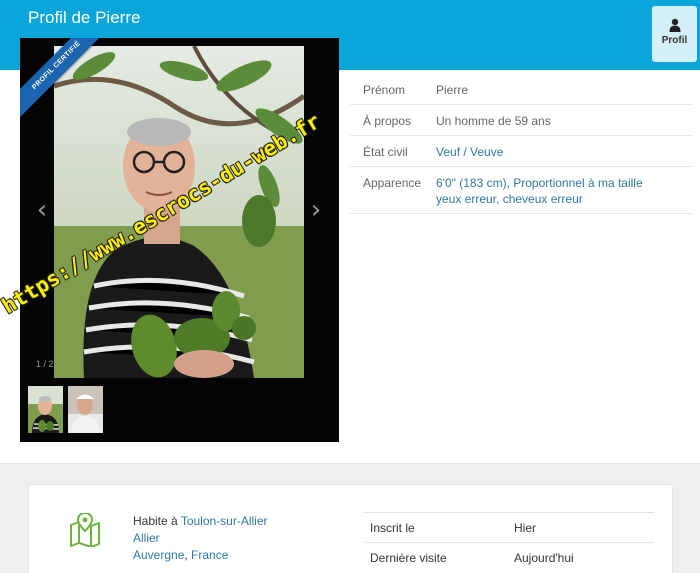 Image resolution: width=700 pixels, height=573 pixels. What do you see at coordinates (45, 364) in the screenshot?
I see `photo-counter: 1 / 2` at bounding box center [45, 364].